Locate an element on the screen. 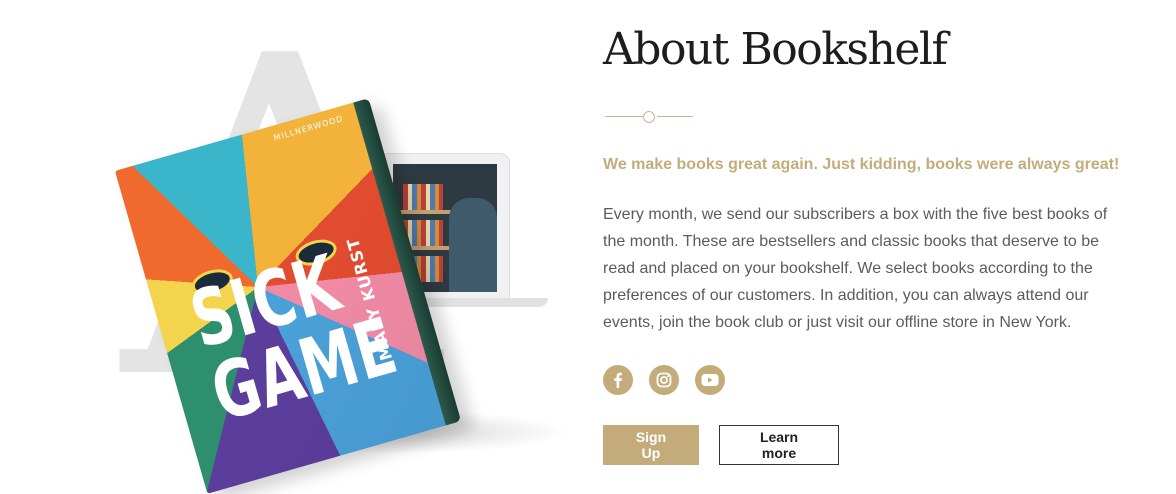 The image size is (1176, 494). facebook-icon is located at coordinates (618, 380).